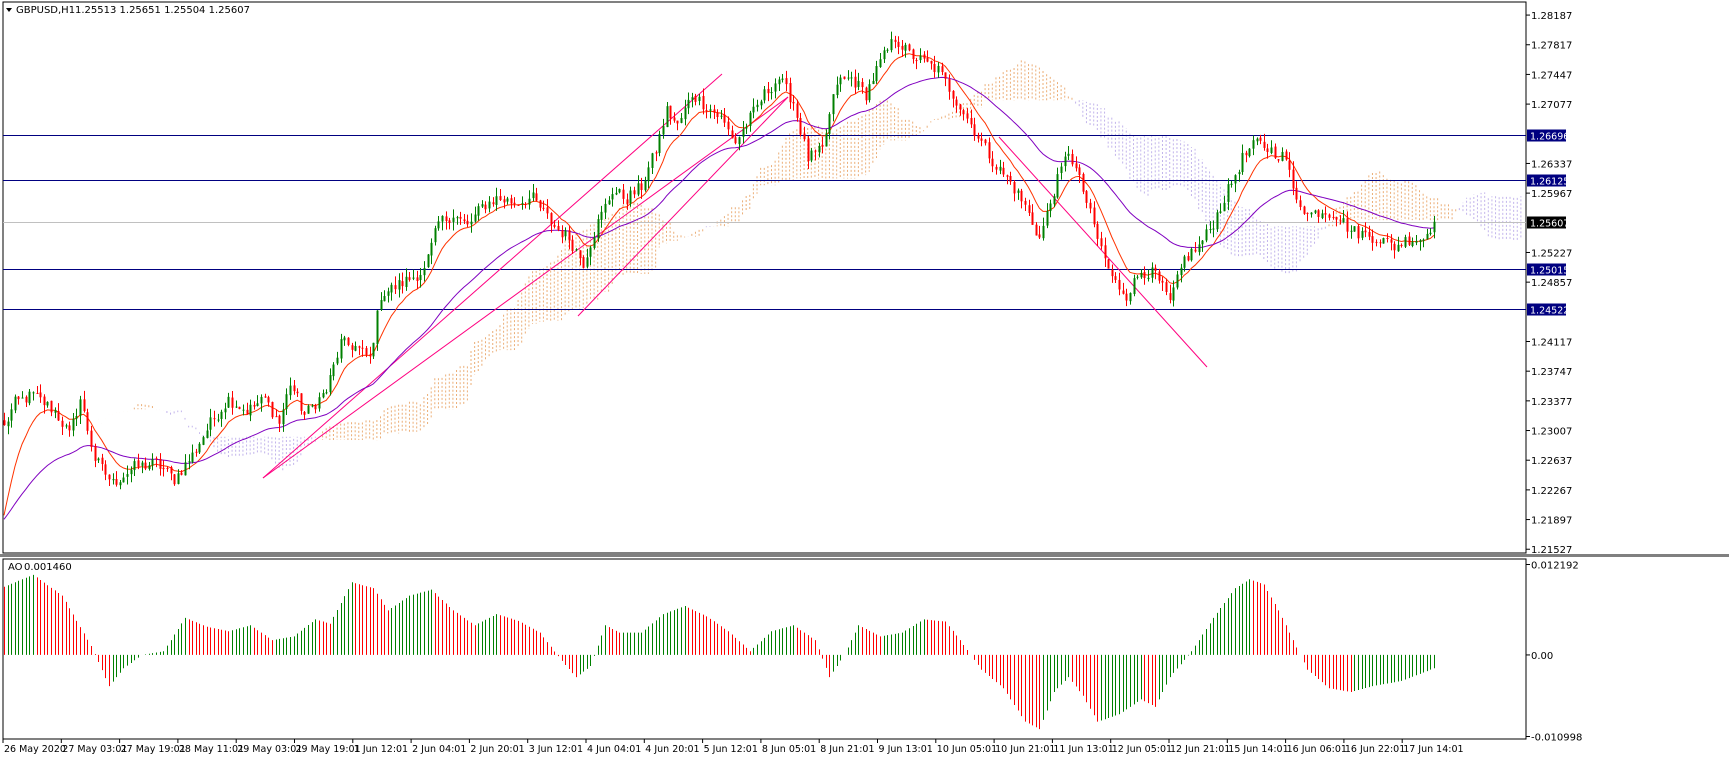 The height and width of the screenshot is (763, 1729). Describe the element at coordinates (1554, 652) in the screenshot. I see `indicator-axis: 0.012192 0.00 -0.010998` at that location.